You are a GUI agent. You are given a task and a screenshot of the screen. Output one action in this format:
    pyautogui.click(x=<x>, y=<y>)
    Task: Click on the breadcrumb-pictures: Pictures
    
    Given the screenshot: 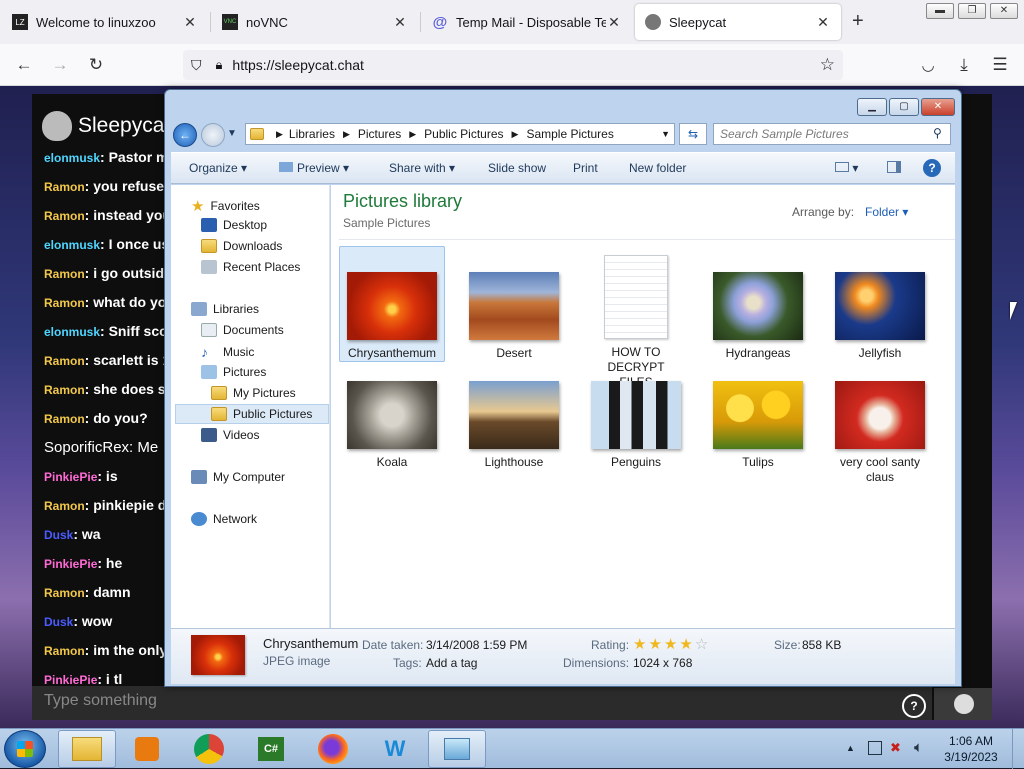 What is the action you would take?
    pyautogui.click(x=379, y=134)
    